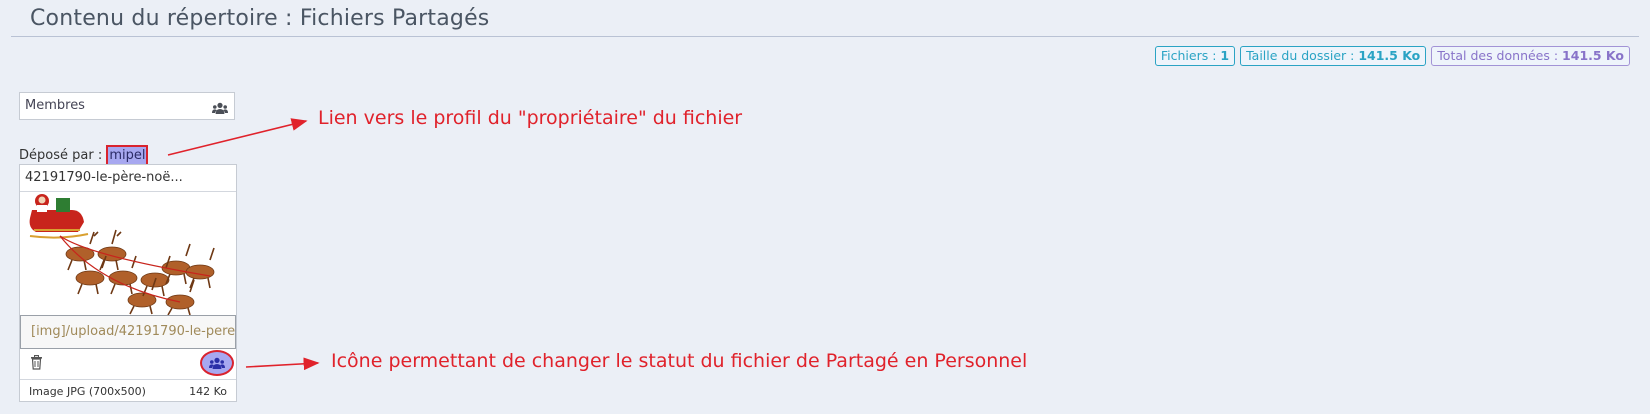 The width and height of the screenshot is (1650, 414). Describe the element at coordinates (237, 137) in the screenshot. I see `owner-arrow` at that location.